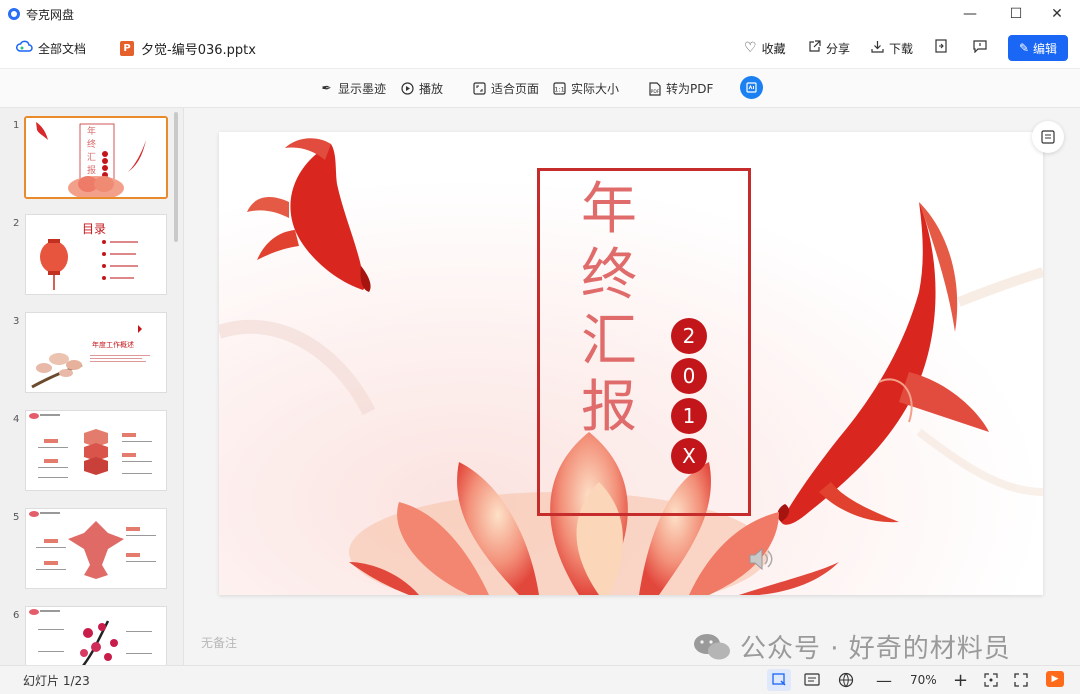 The width and height of the screenshot is (1080, 694). What do you see at coordinates (901, 48) in the screenshot?
I see `download-label: 下载` at bounding box center [901, 48].